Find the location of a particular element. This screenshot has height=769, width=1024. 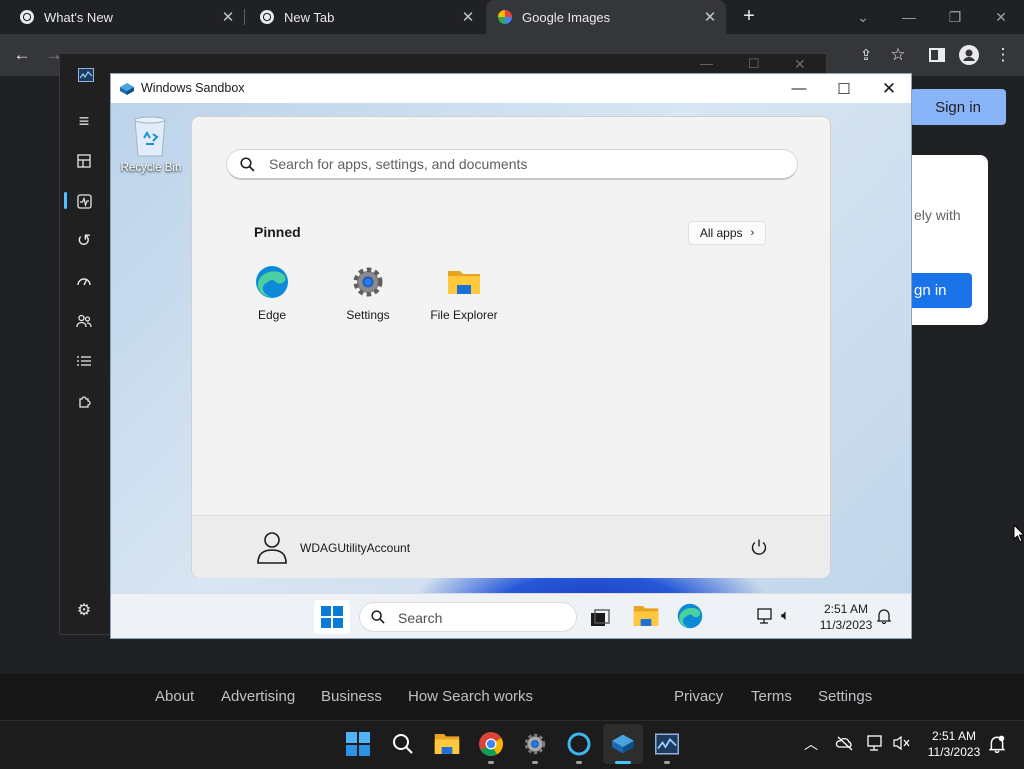

chevron-up-icon: ︿ is located at coordinates (811, 744).